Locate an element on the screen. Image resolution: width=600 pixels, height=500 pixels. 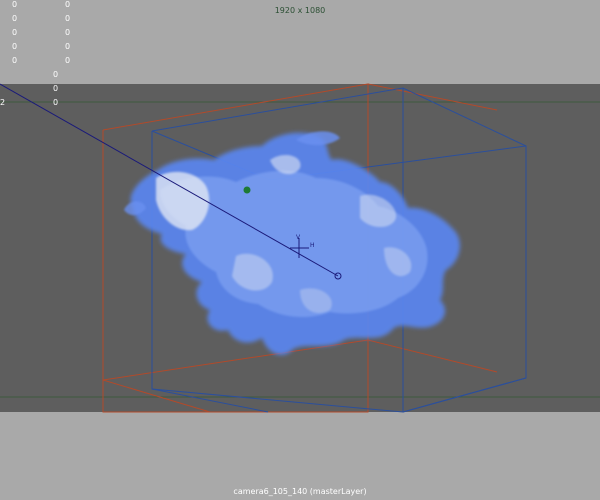
hud-edge-value: 2 is located at coordinates (3, 102).